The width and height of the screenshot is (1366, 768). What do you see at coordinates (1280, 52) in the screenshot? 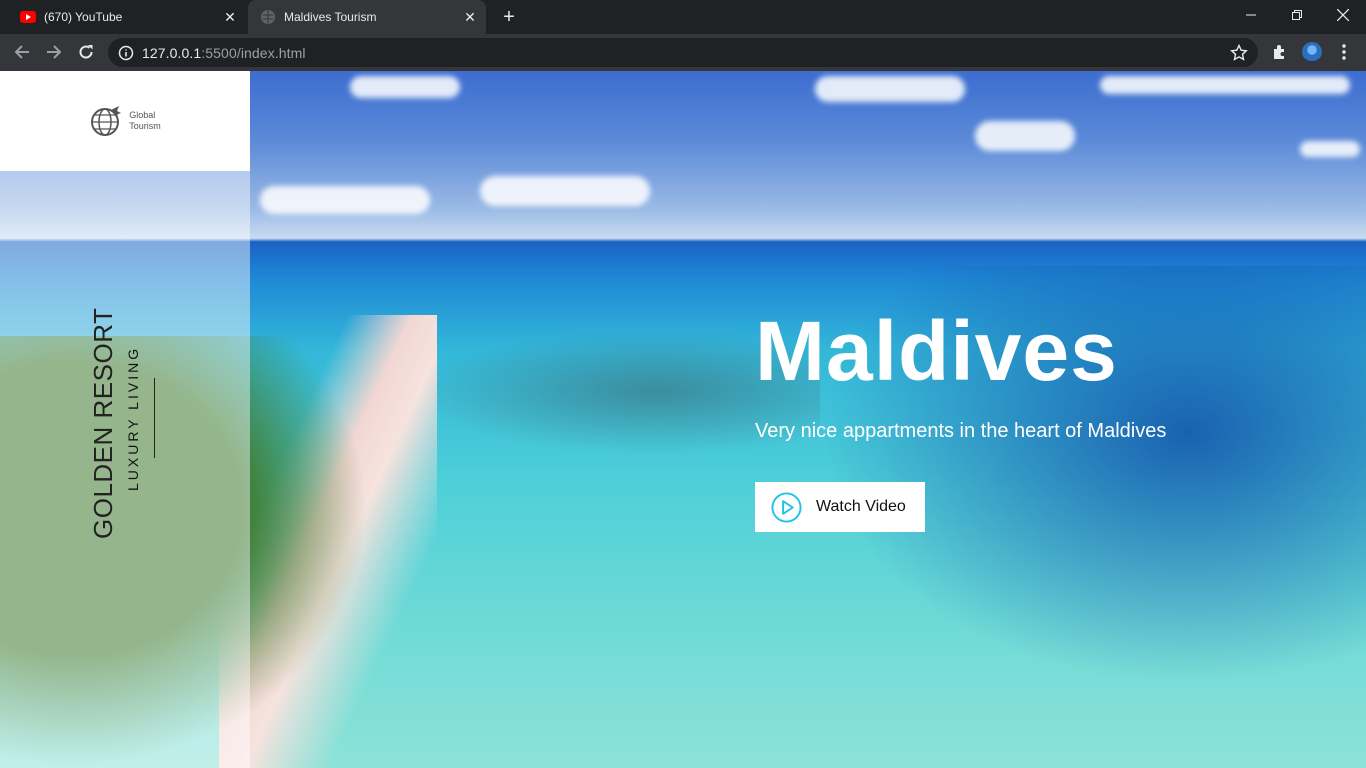
I see `extensions-puzzle-icon` at bounding box center [1280, 52].